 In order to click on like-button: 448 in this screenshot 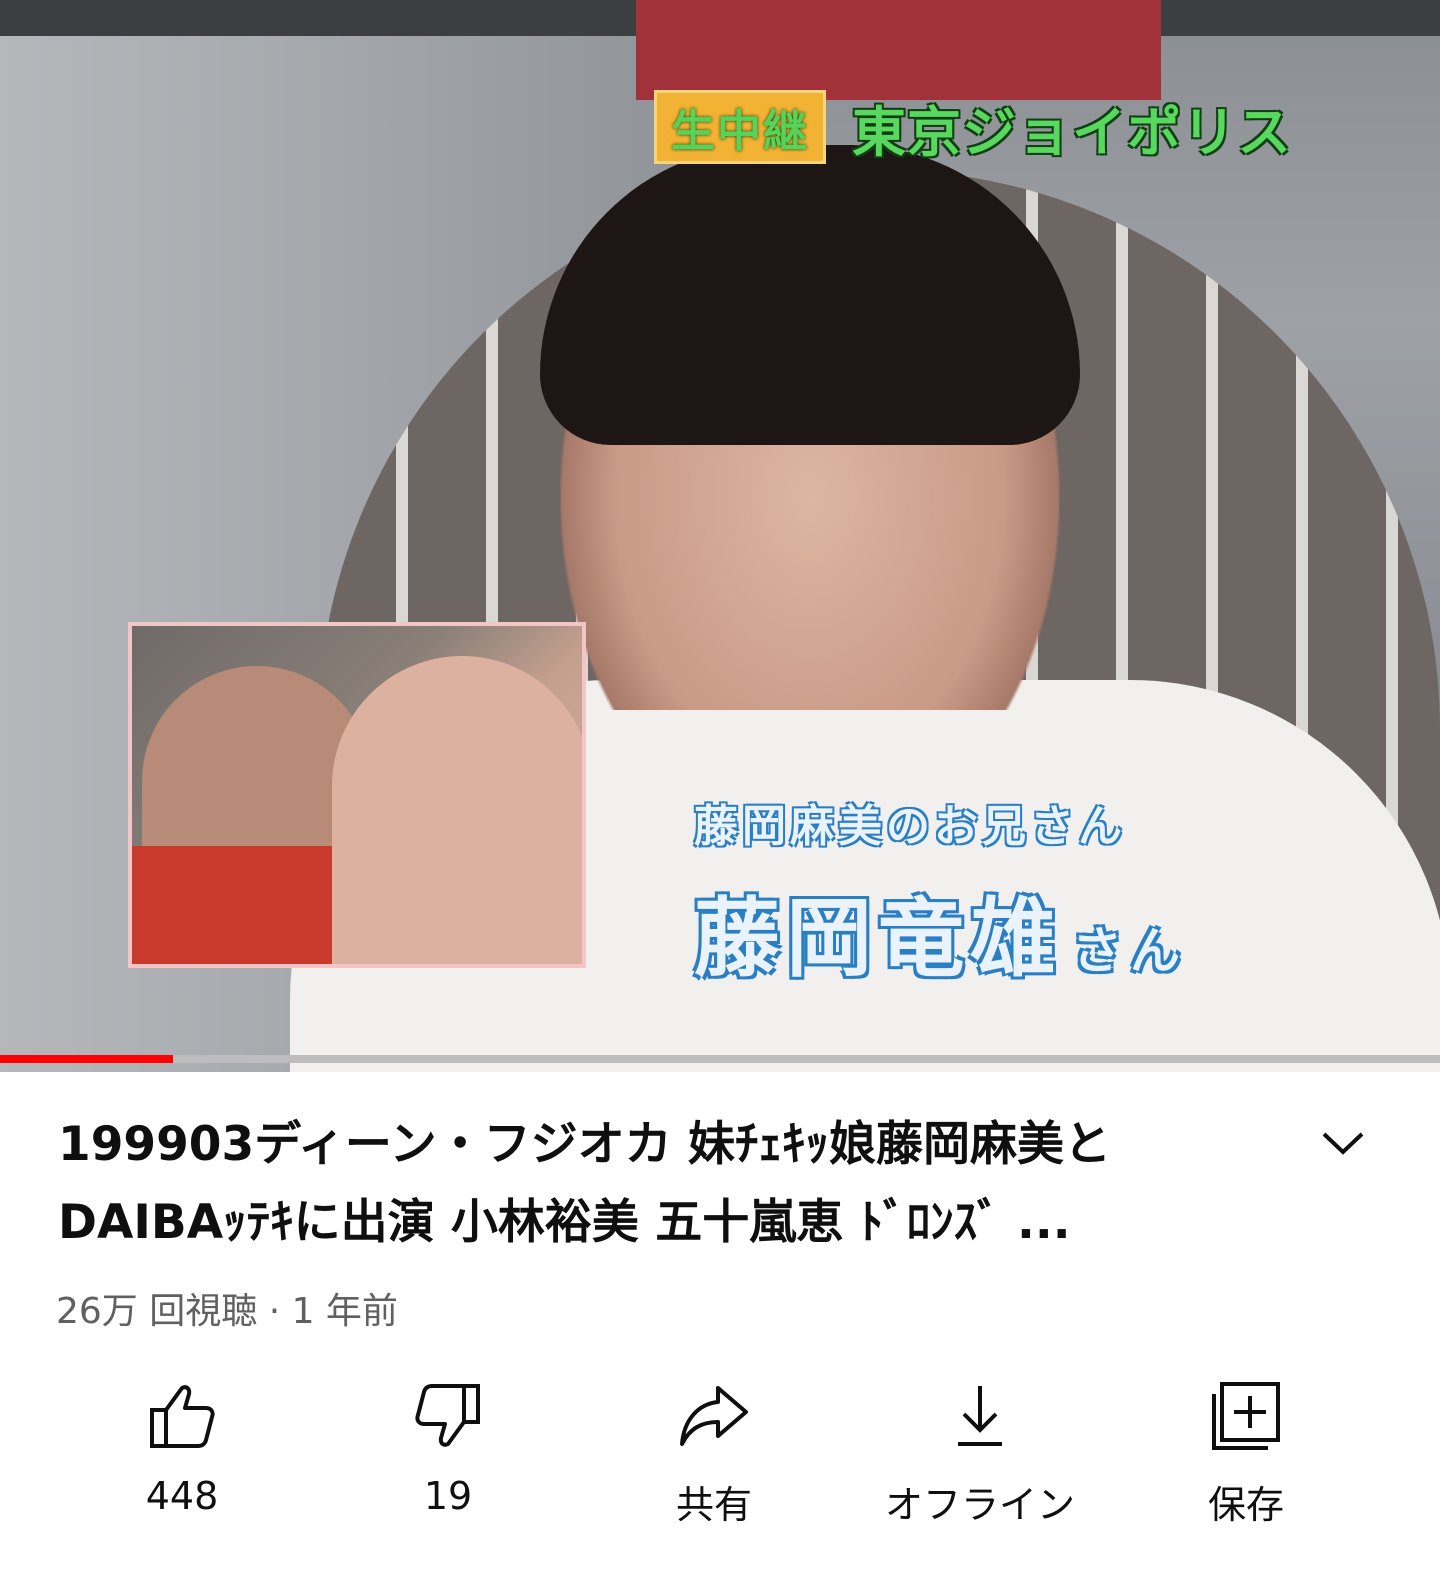, I will do `click(182, 1455)`.